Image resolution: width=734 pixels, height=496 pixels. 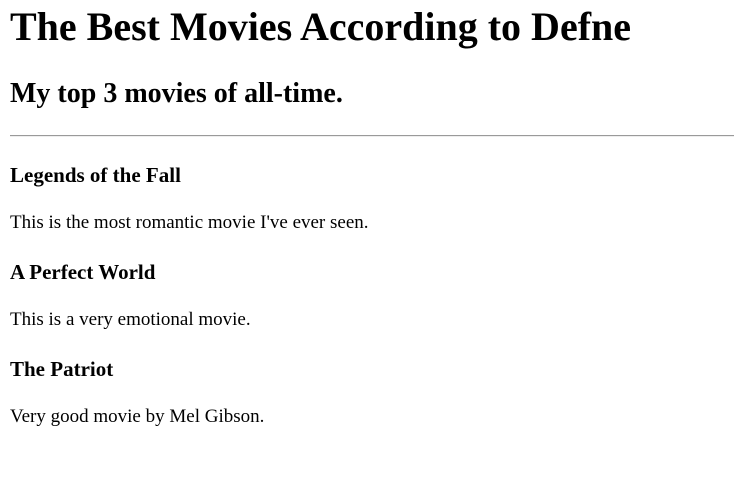 What do you see at coordinates (176, 93) in the screenshot?
I see `page-subtitle: My top 3 movies of all-time.` at bounding box center [176, 93].